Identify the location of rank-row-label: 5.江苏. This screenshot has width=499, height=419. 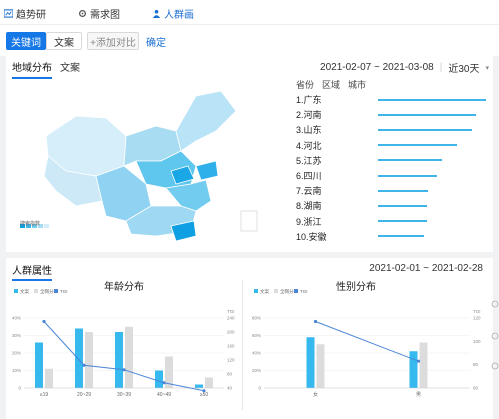
(309, 160).